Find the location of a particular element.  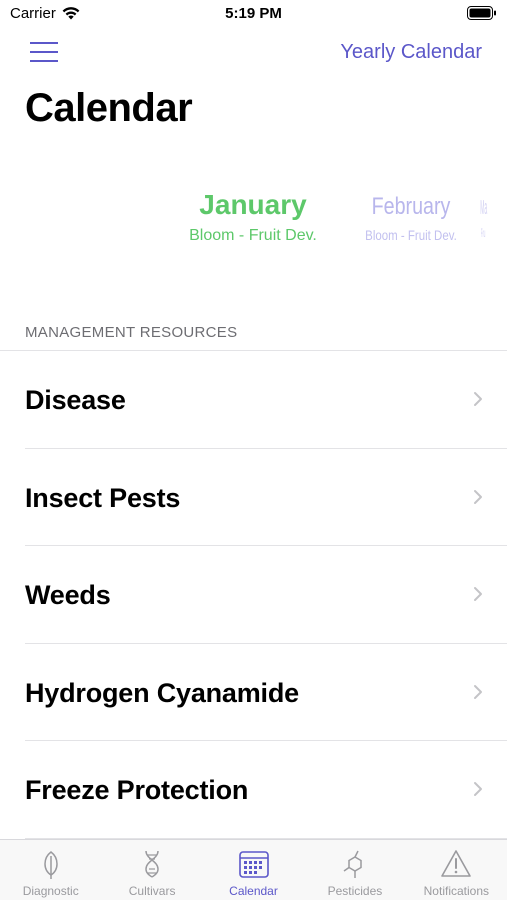

molecule-icon is located at coordinates (352, 864).